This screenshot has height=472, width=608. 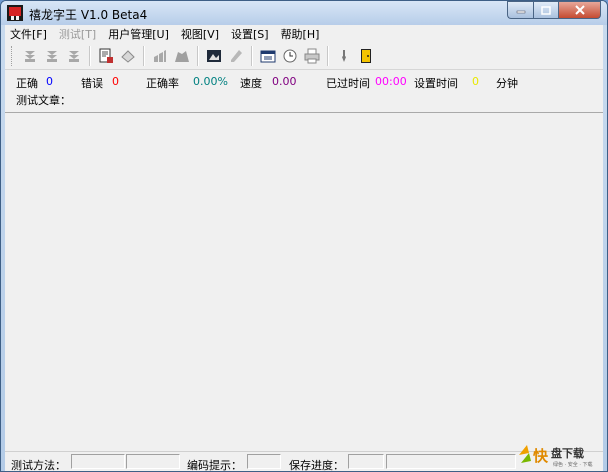 I want to click on save-progress-field, so click(x=366, y=461).